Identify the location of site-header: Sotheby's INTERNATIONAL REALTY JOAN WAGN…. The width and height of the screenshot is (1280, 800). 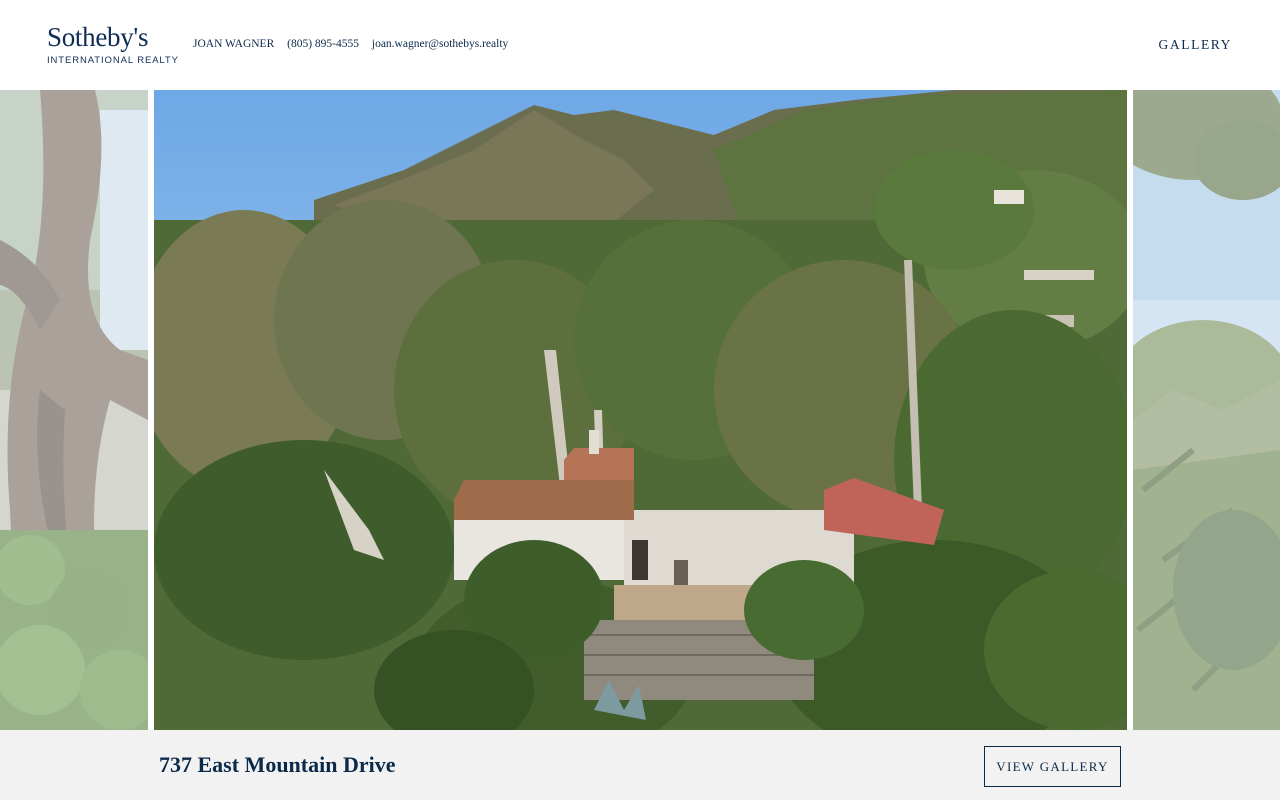
(640, 45).